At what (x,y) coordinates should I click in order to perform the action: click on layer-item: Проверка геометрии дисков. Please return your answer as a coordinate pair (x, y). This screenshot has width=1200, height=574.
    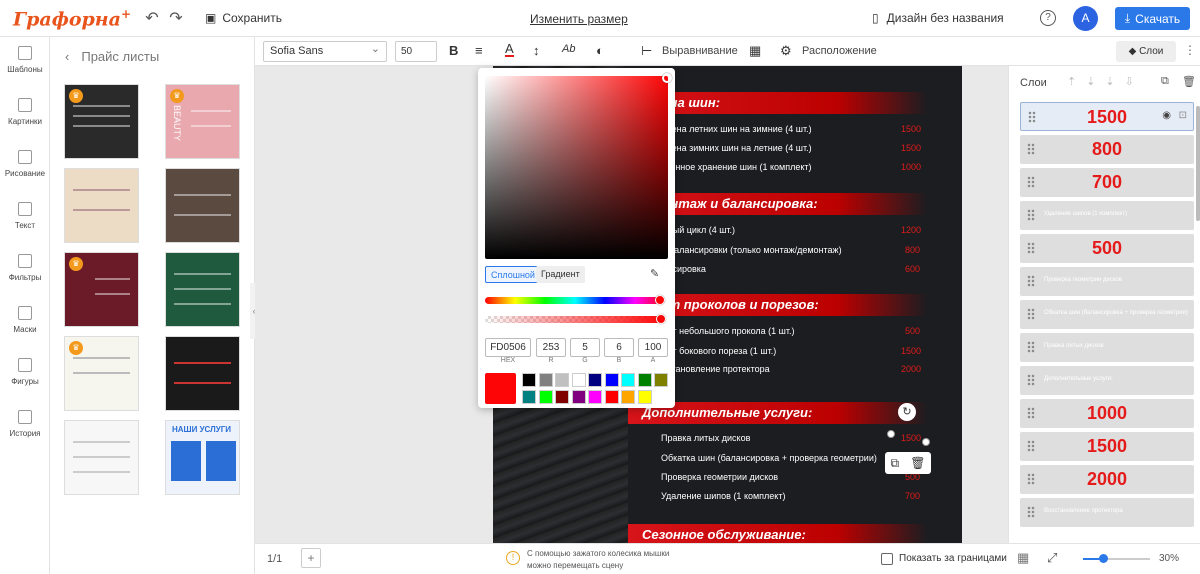
    Looking at the image, I should click on (1107, 281).